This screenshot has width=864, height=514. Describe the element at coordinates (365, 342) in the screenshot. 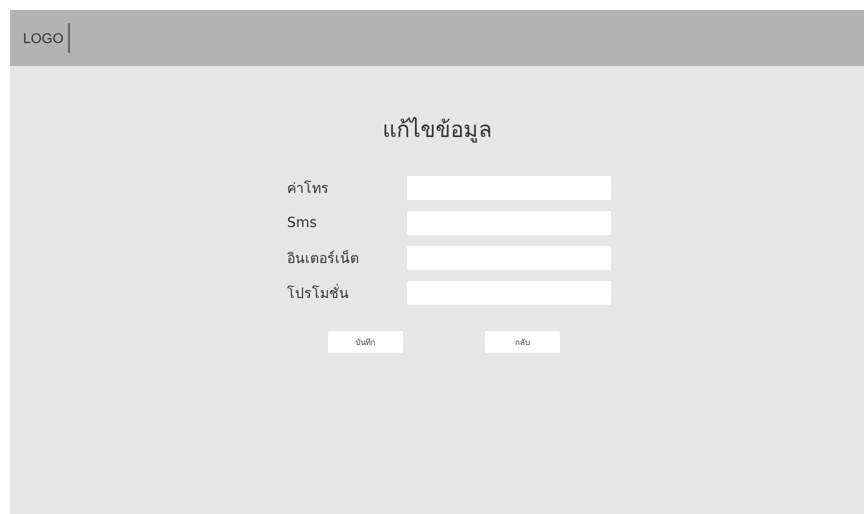

I see `save-button: บันทึก` at that location.